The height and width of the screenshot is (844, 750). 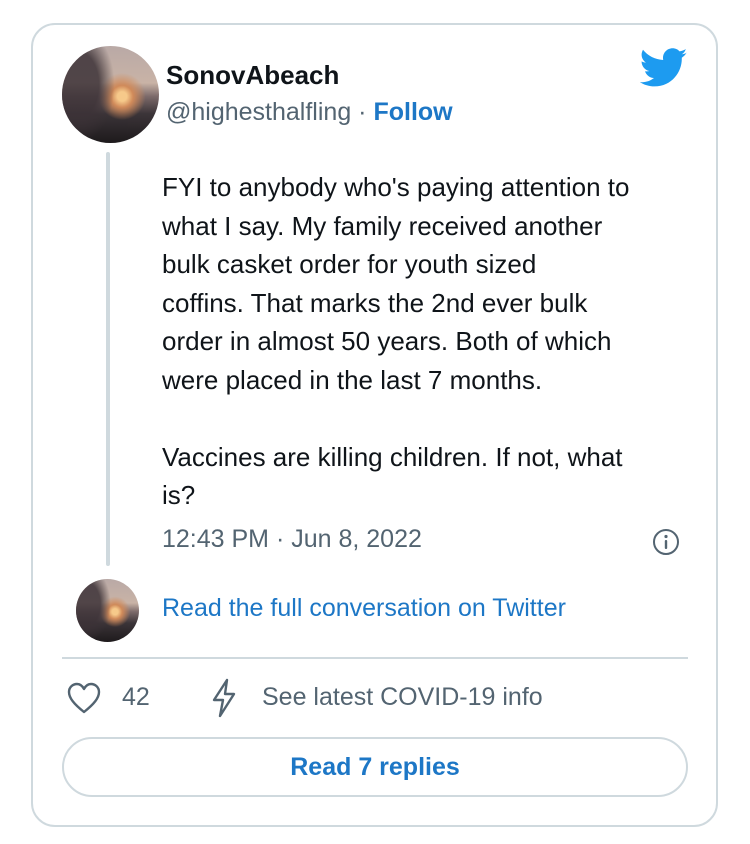 I want to click on twitter-bird-icon, so click(x=664, y=68).